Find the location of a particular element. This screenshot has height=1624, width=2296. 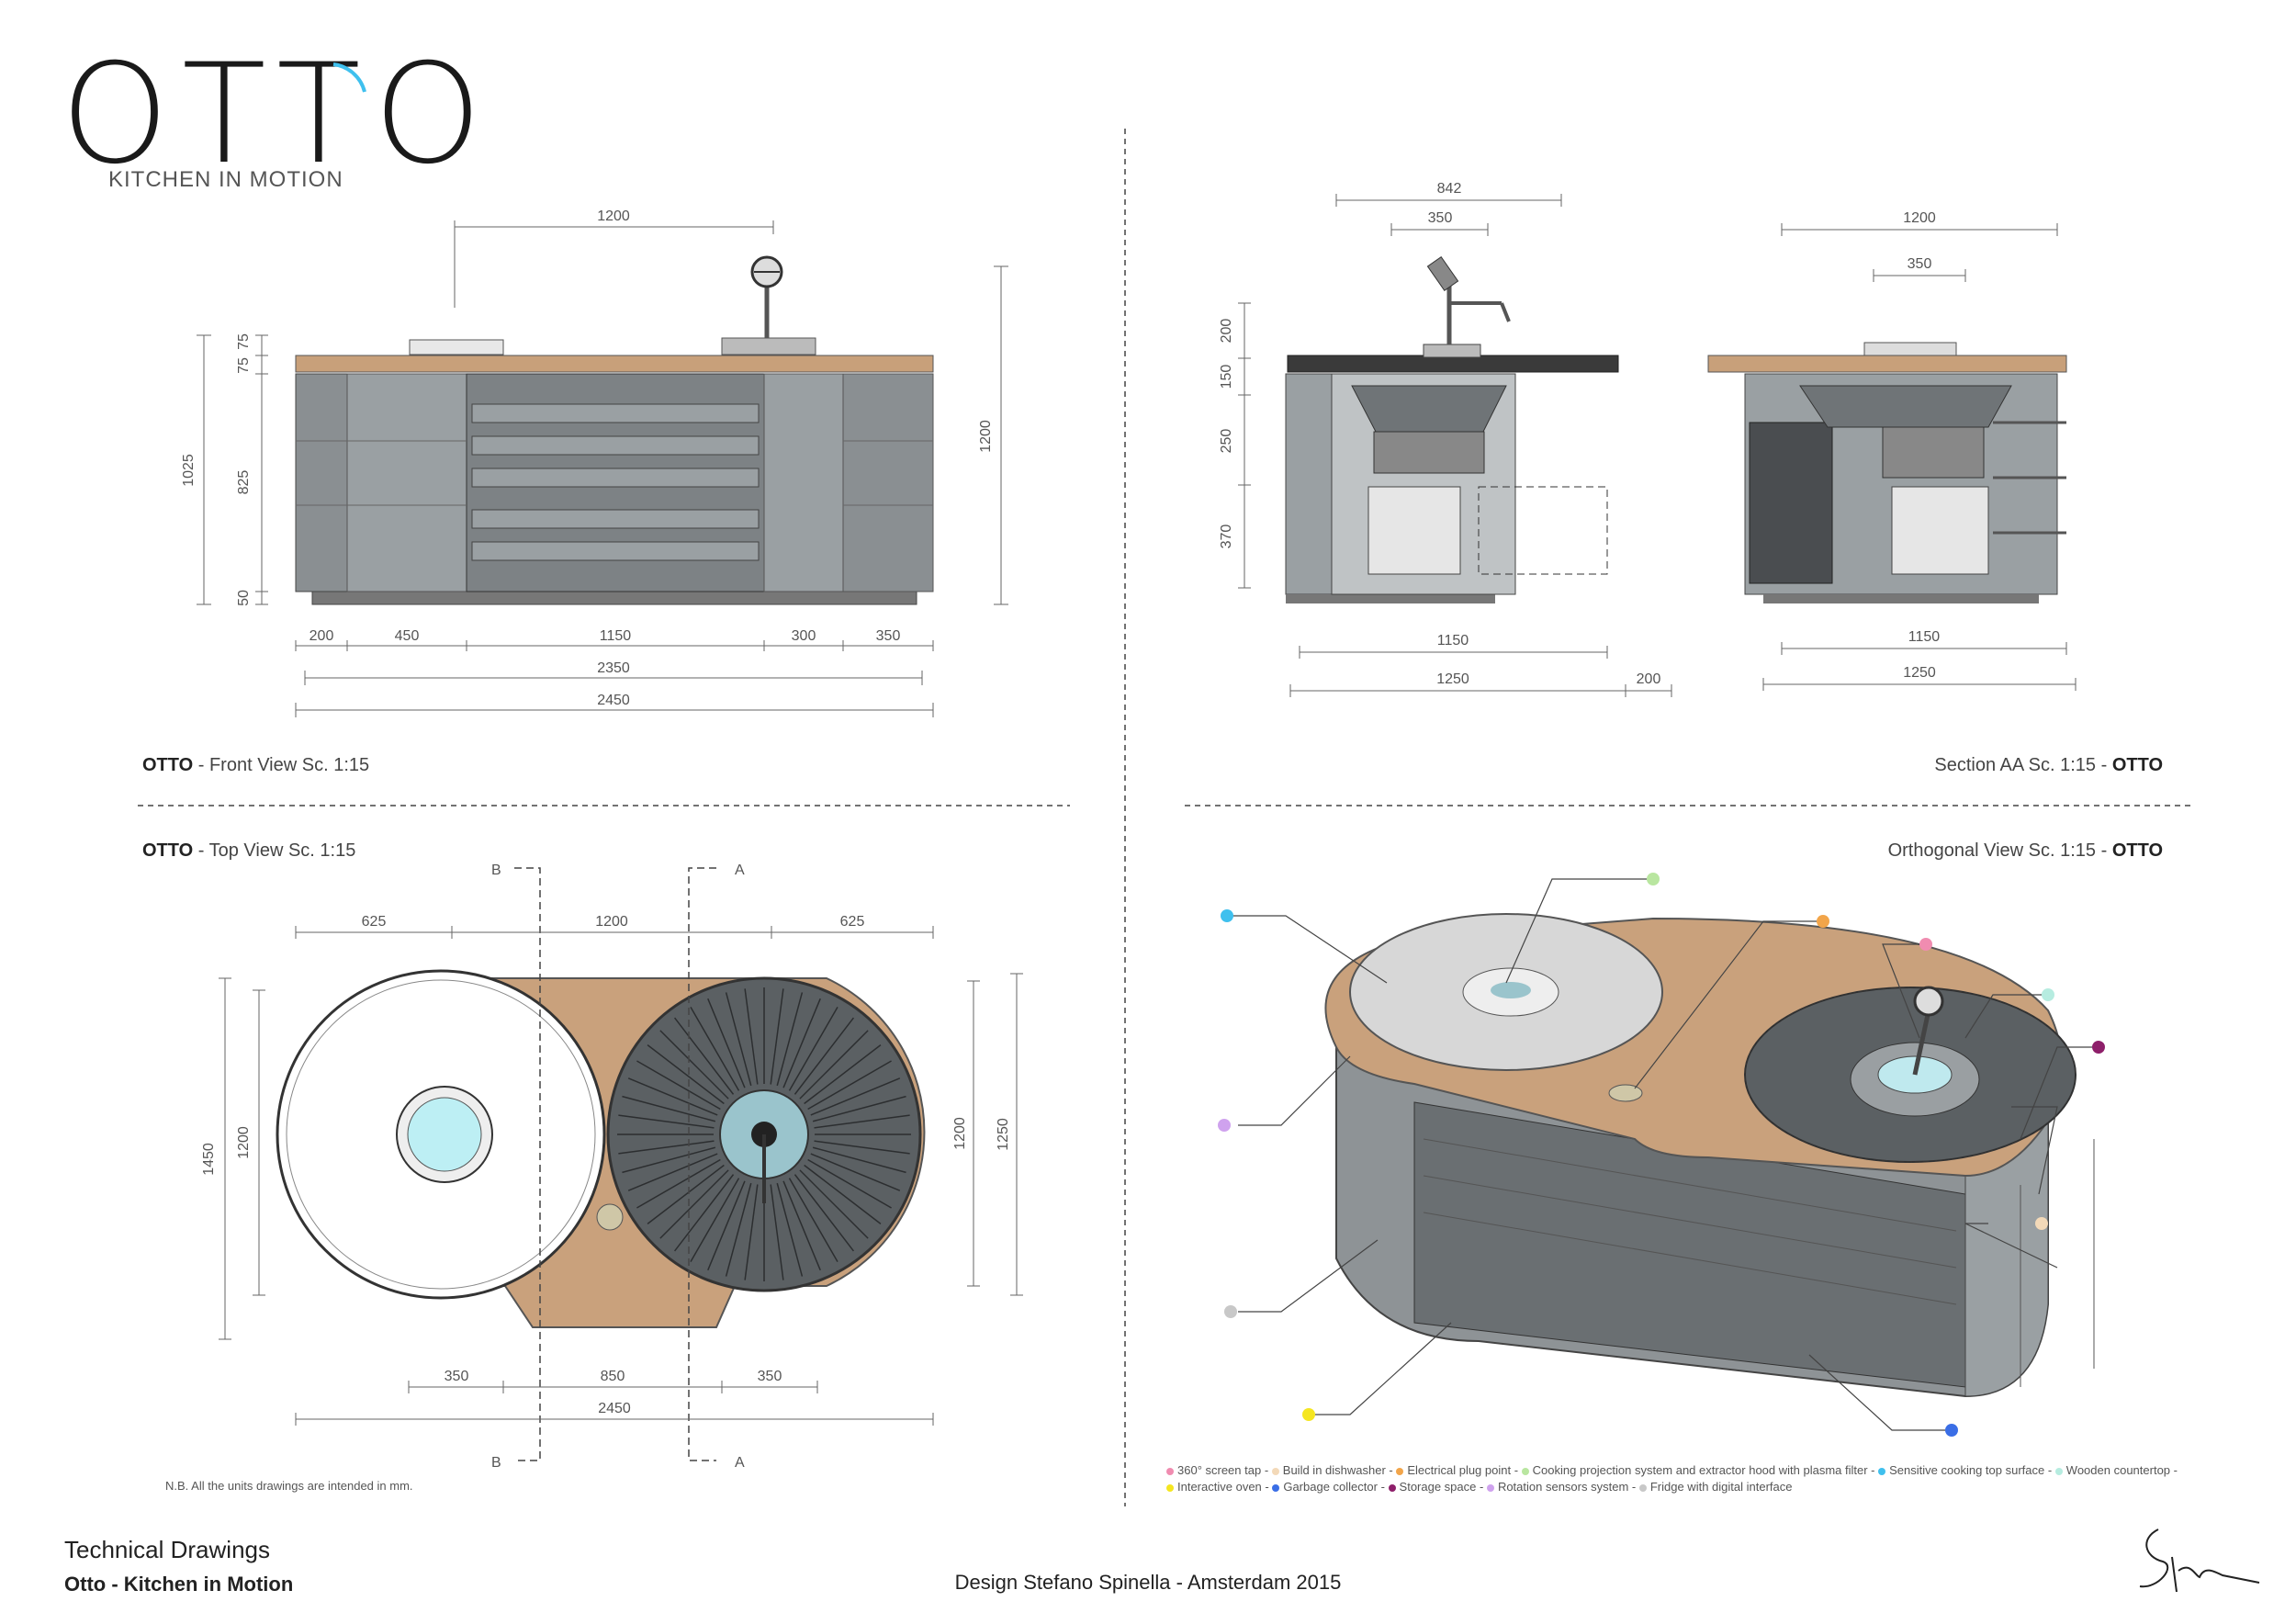

dim-front-825: 825 is located at coordinates (244, 482).